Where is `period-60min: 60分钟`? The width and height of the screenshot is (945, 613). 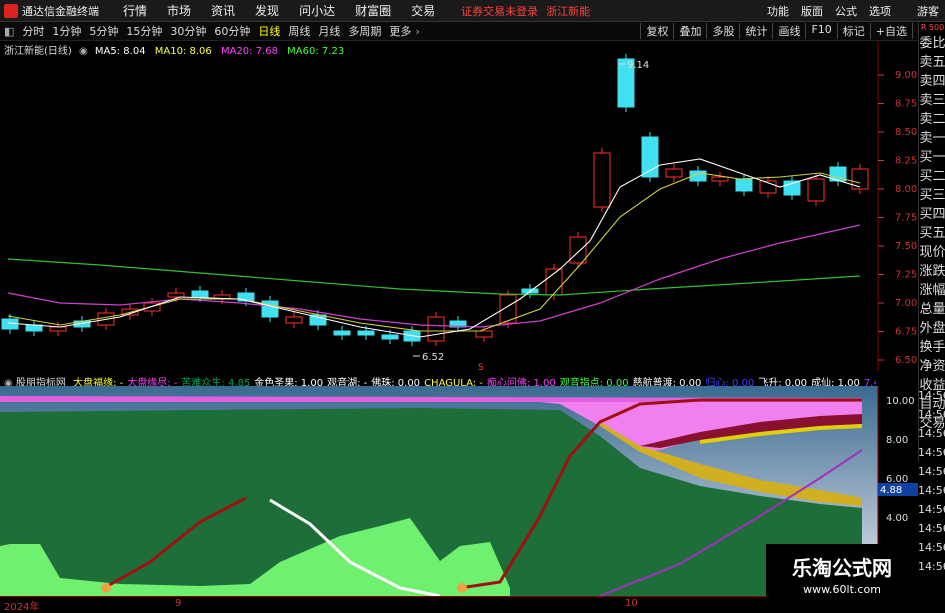 period-60min: 60分钟 is located at coordinates (232, 31).